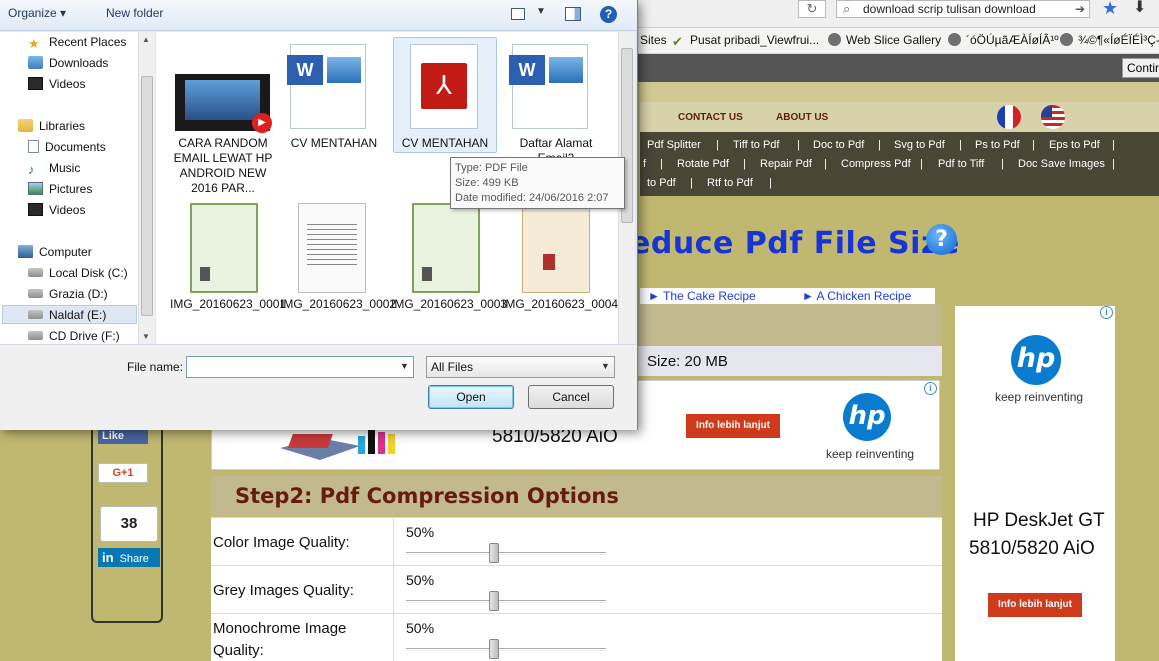 The width and height of the screenshot is (1159, 661). I want to click on facebook-like-label: Like, so click(113, 436).